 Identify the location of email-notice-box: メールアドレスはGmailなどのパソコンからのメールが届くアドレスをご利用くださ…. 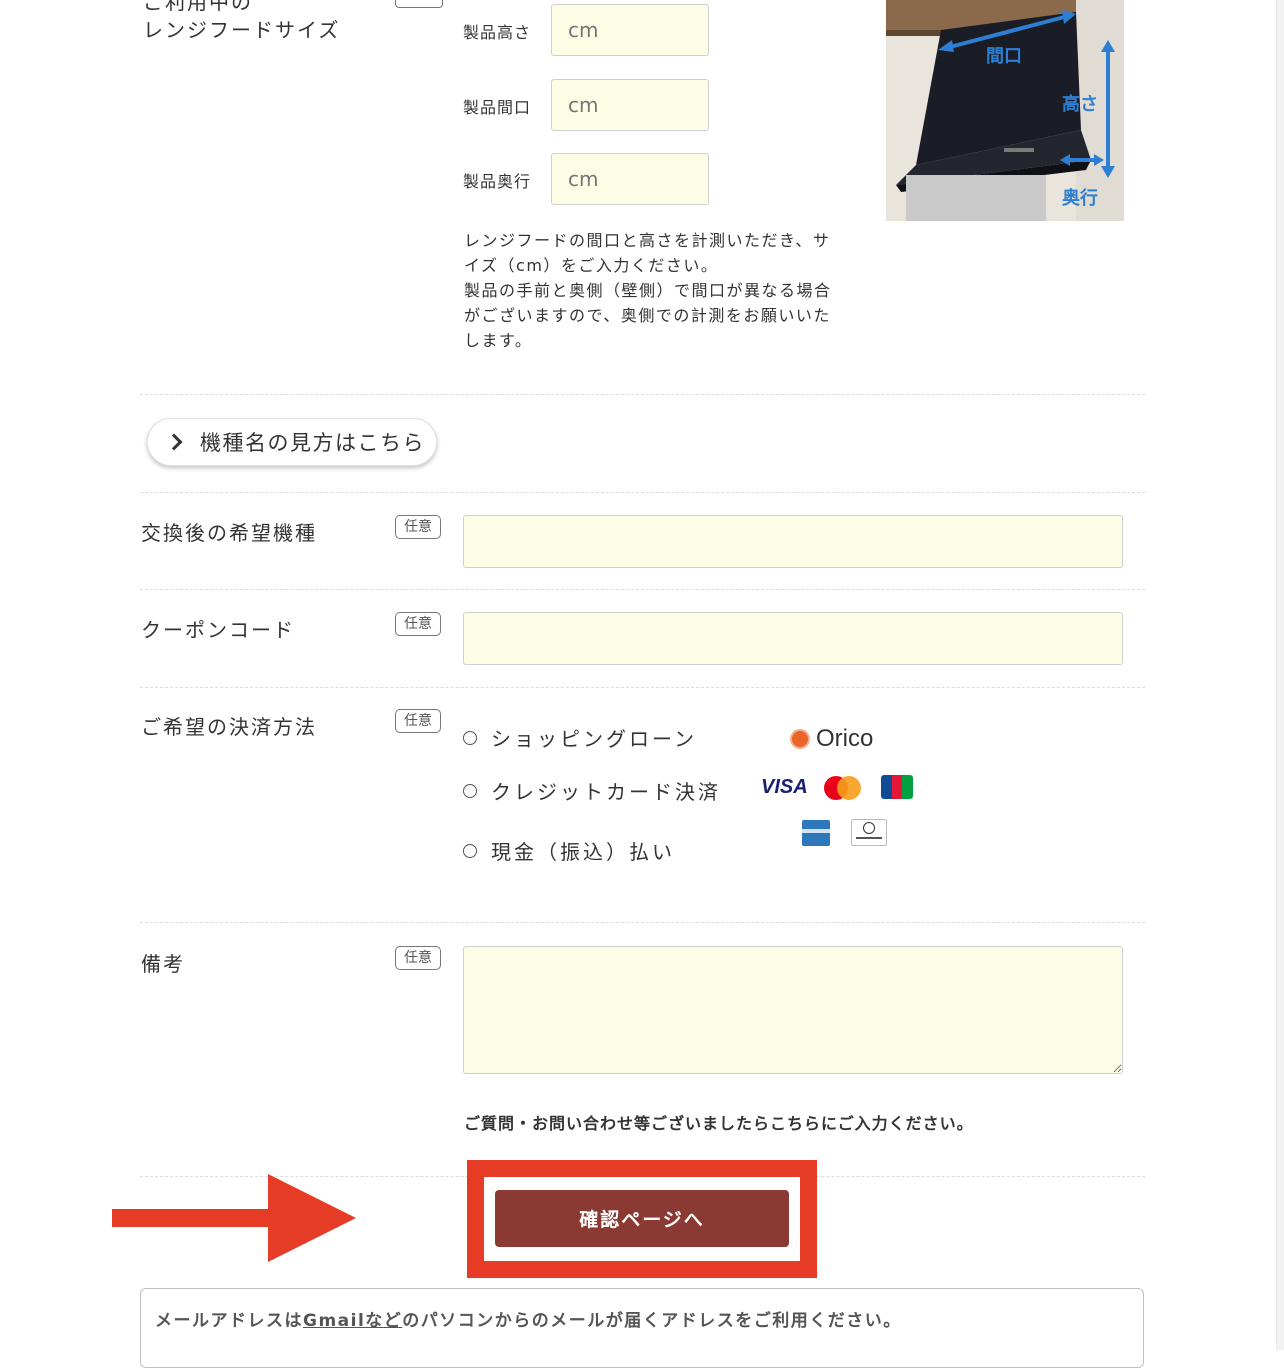
(642, 1328).